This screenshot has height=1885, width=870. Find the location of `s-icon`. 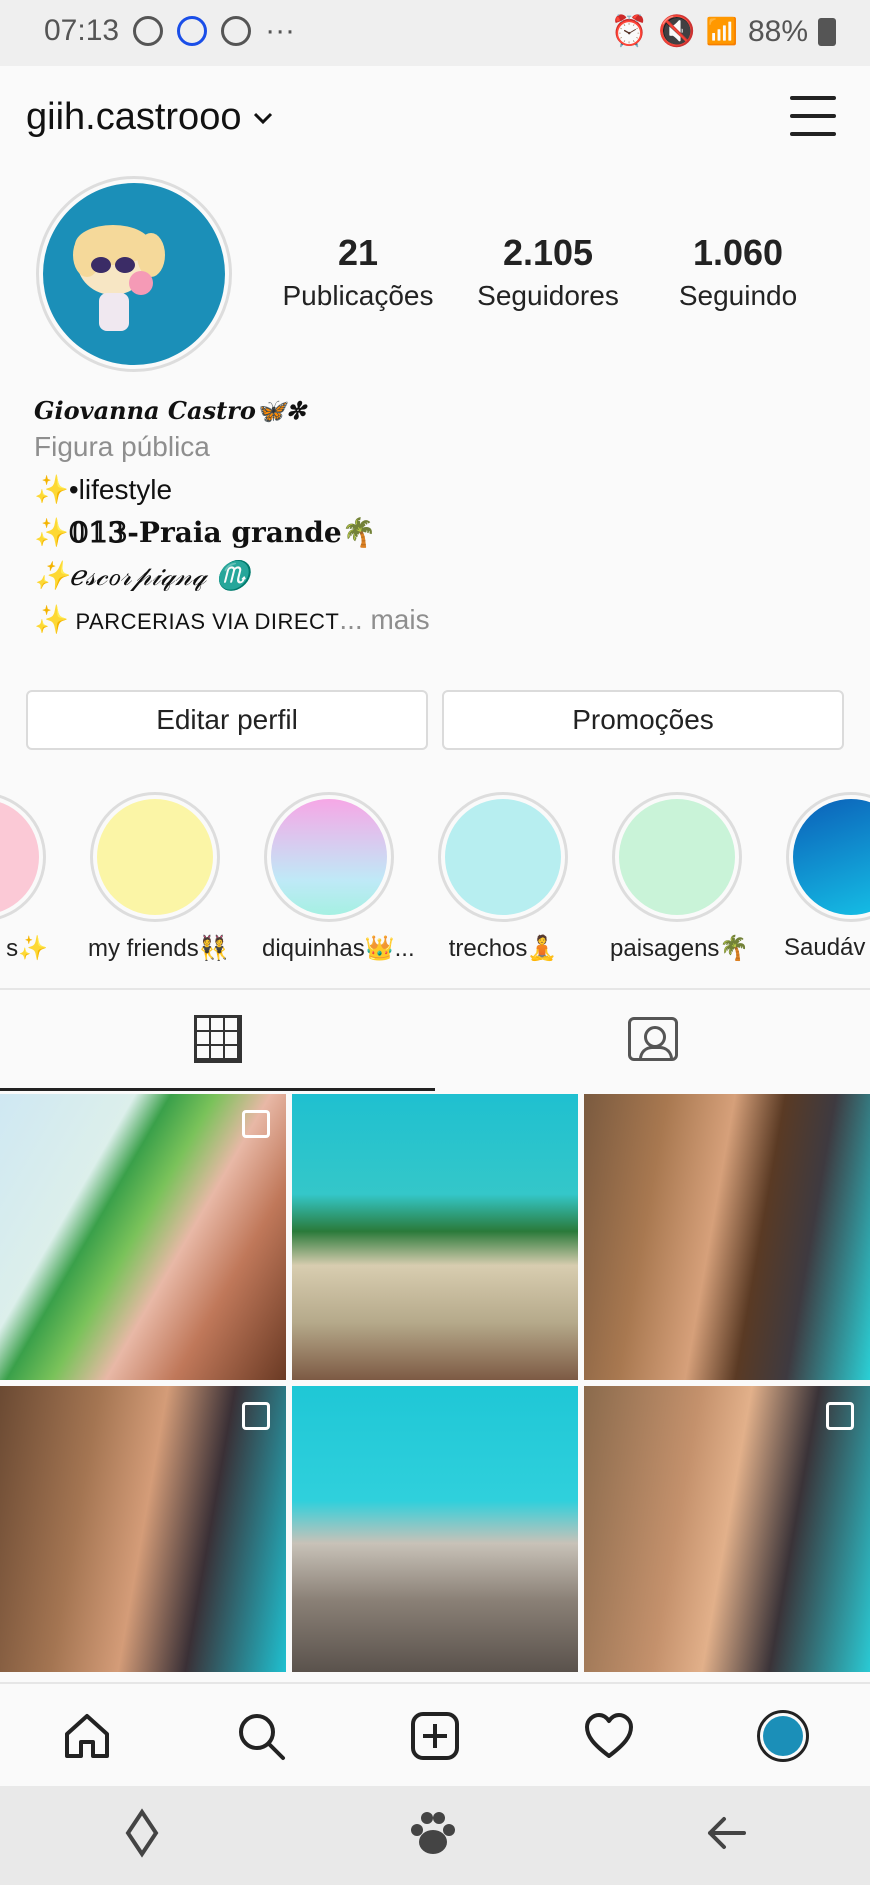

s-icon is located at coordinates (236, 31).